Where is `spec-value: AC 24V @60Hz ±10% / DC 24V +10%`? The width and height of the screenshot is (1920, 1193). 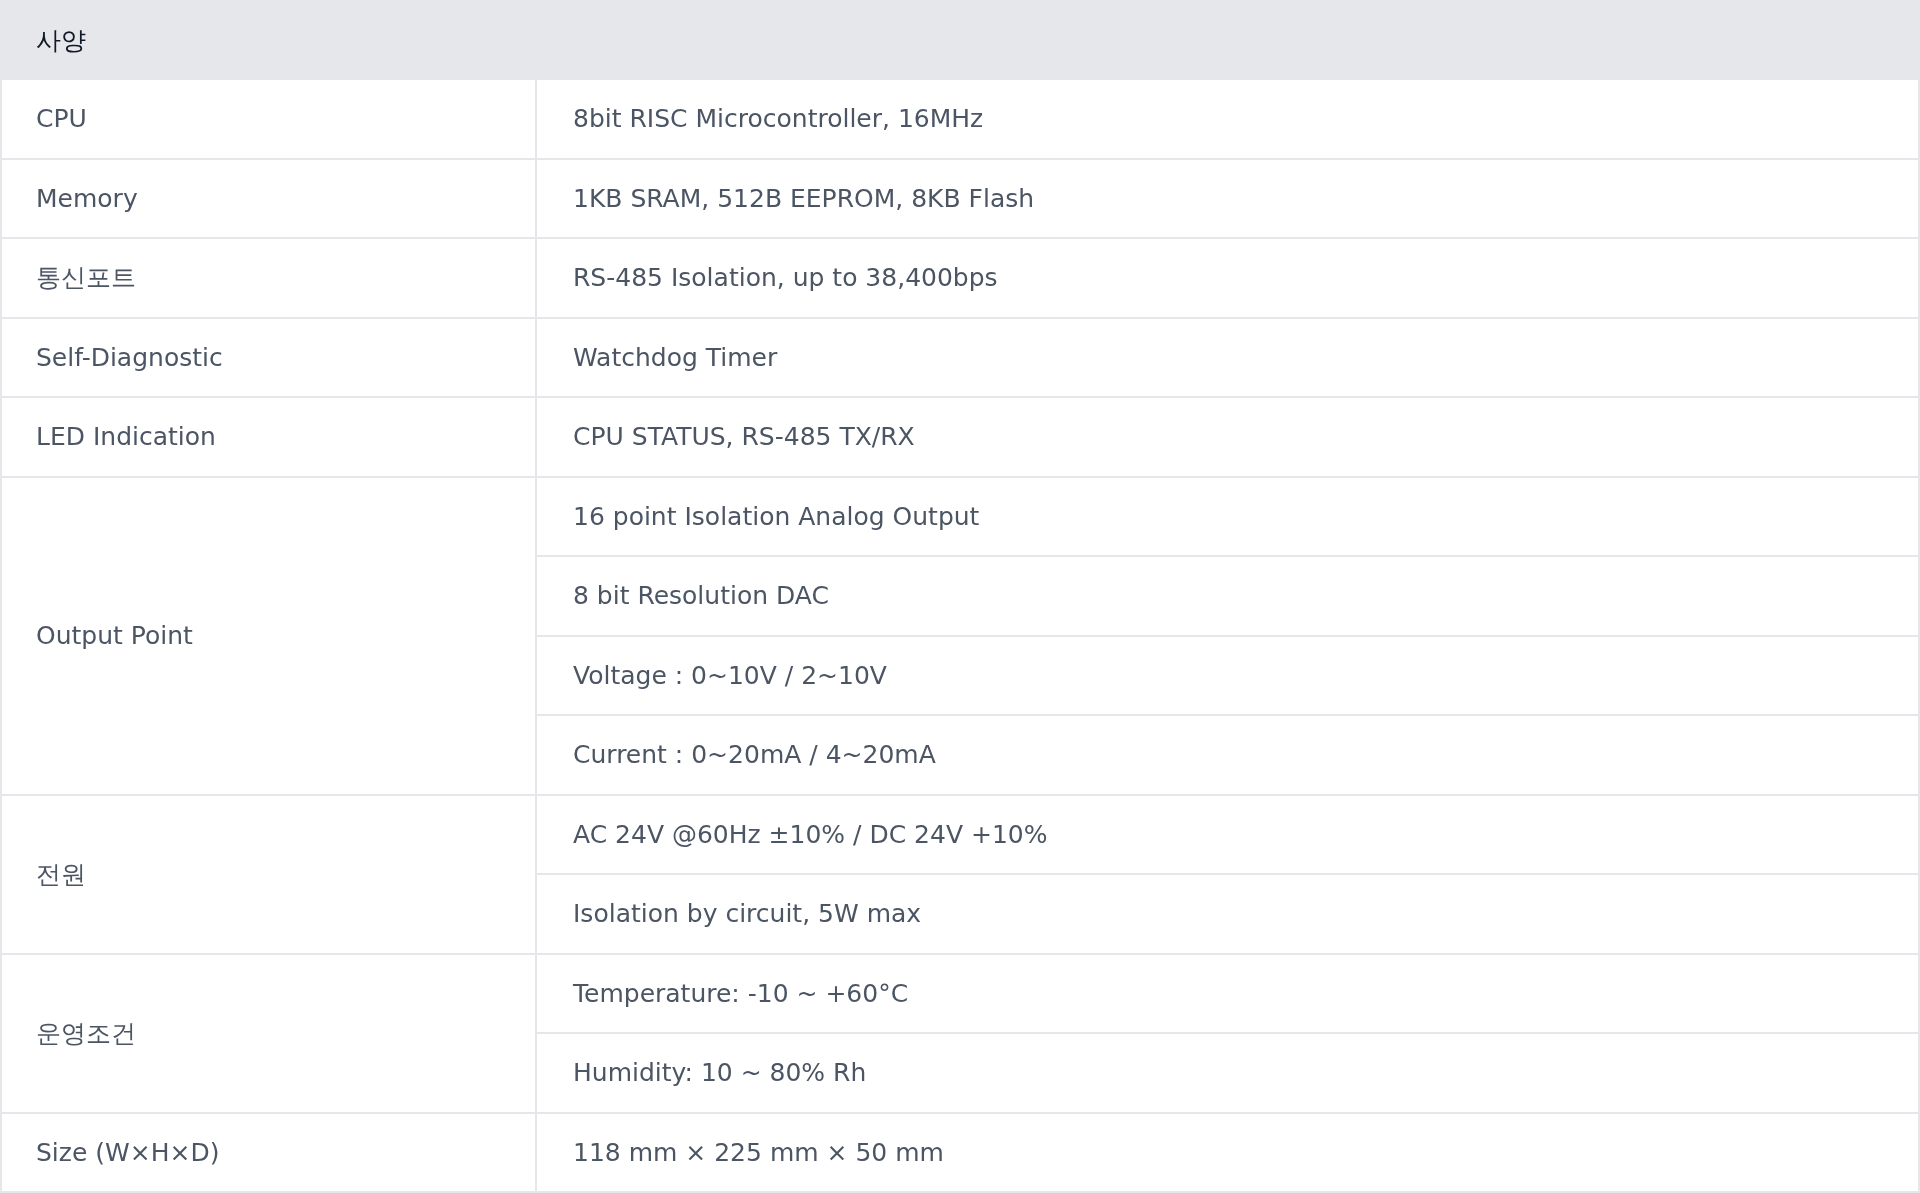
spec-value: AC 24V @60Hz ±10% / DC 24V +10% is located at coordinates (1227, 835).